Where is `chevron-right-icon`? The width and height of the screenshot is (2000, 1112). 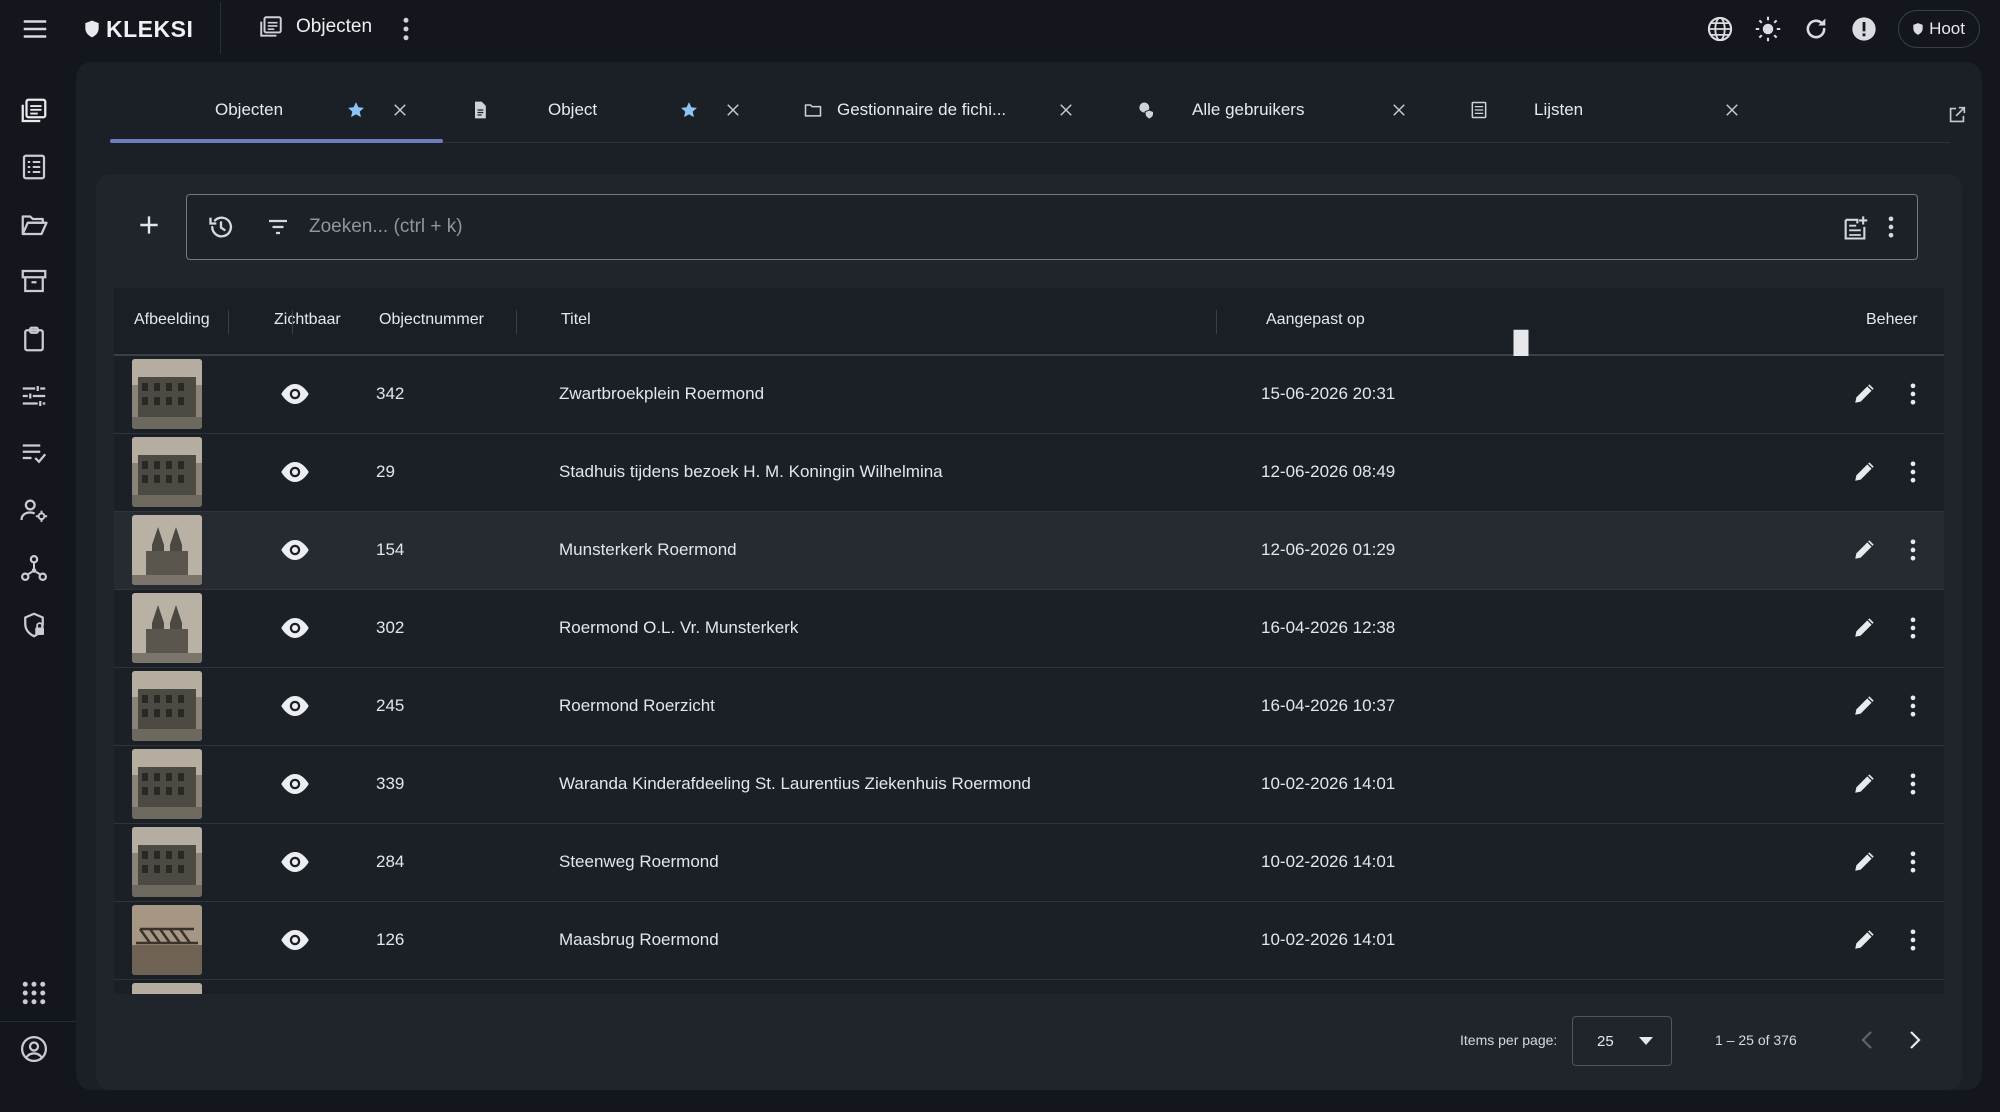
chevron-right-icon is located at coordinates (1914, 1040).